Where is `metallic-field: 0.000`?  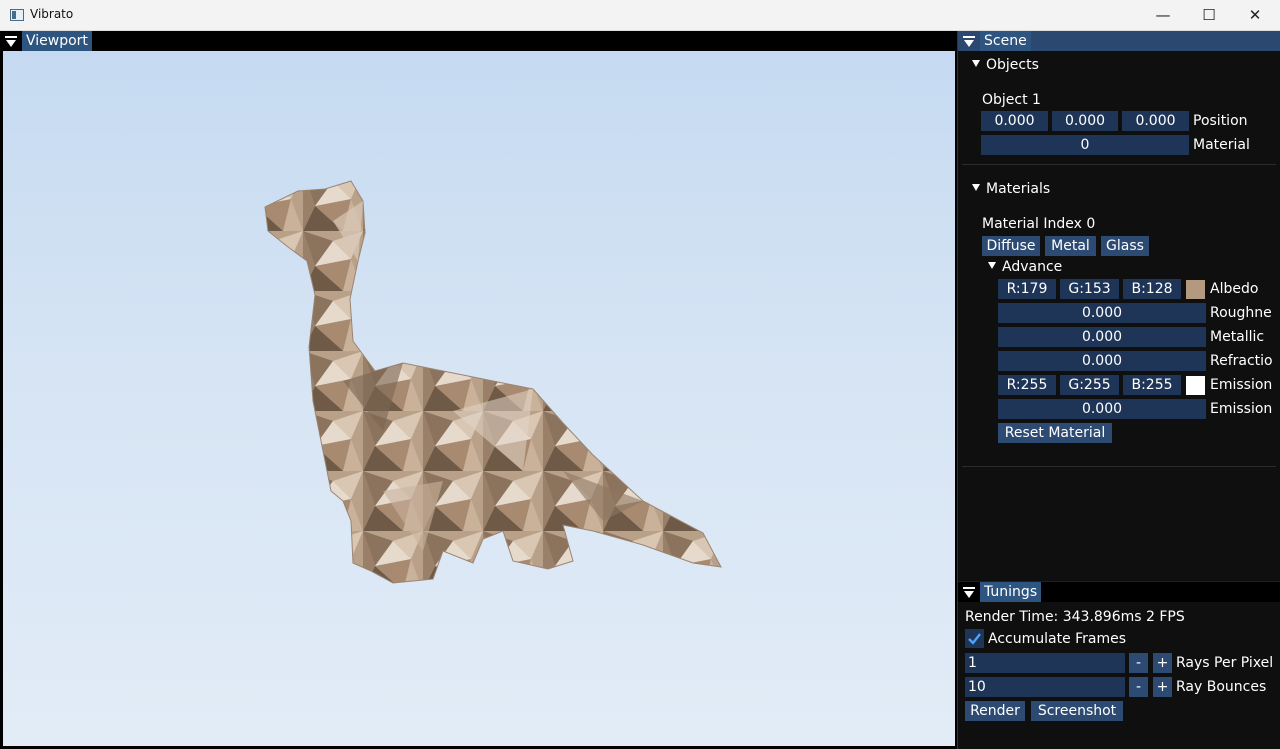
metallic-field: 0.000 is located at coordinates (1102, 337).